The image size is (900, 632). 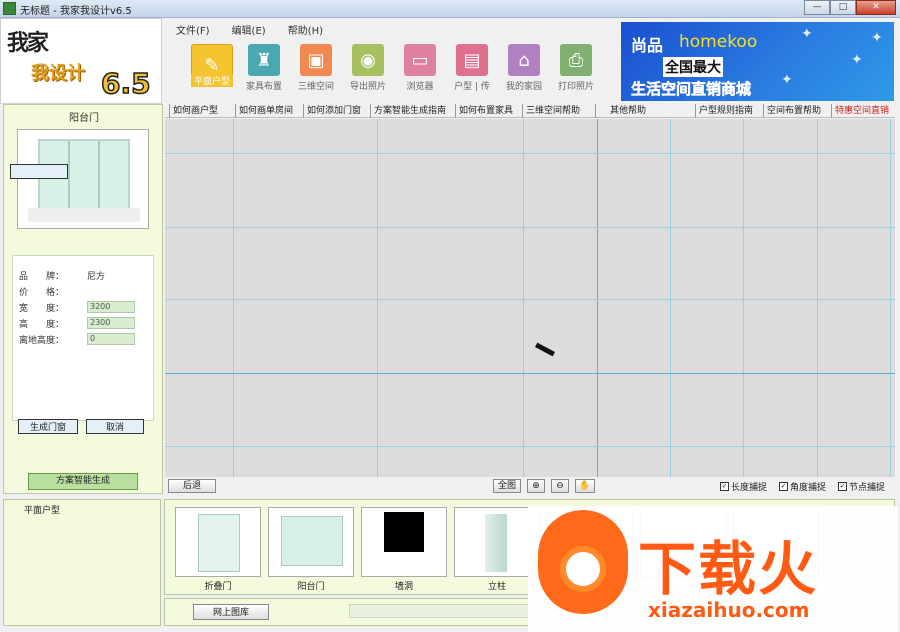 What do you see at coordinates (42, 509) in the screenshot?
I see `category-floor-plan: 平面户型` at bounding box center [42, 509].